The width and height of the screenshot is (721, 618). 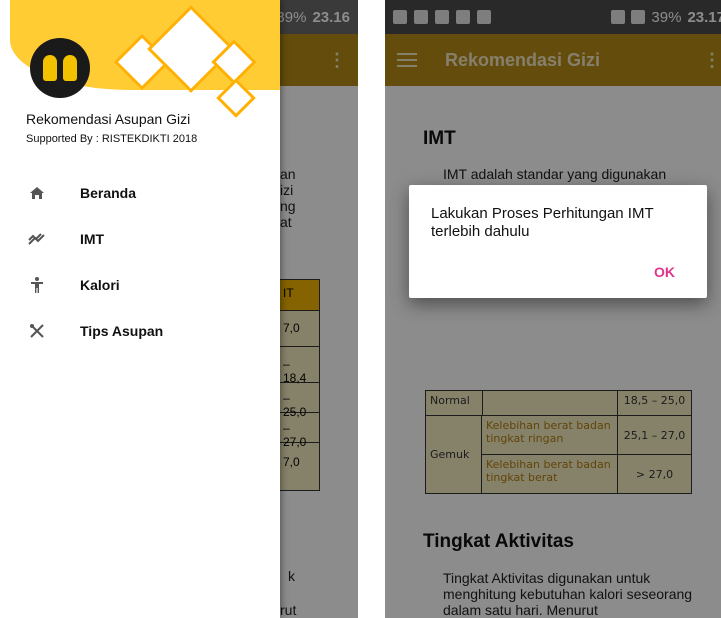 I want to click on app-logo, so click(x=60, y=68).